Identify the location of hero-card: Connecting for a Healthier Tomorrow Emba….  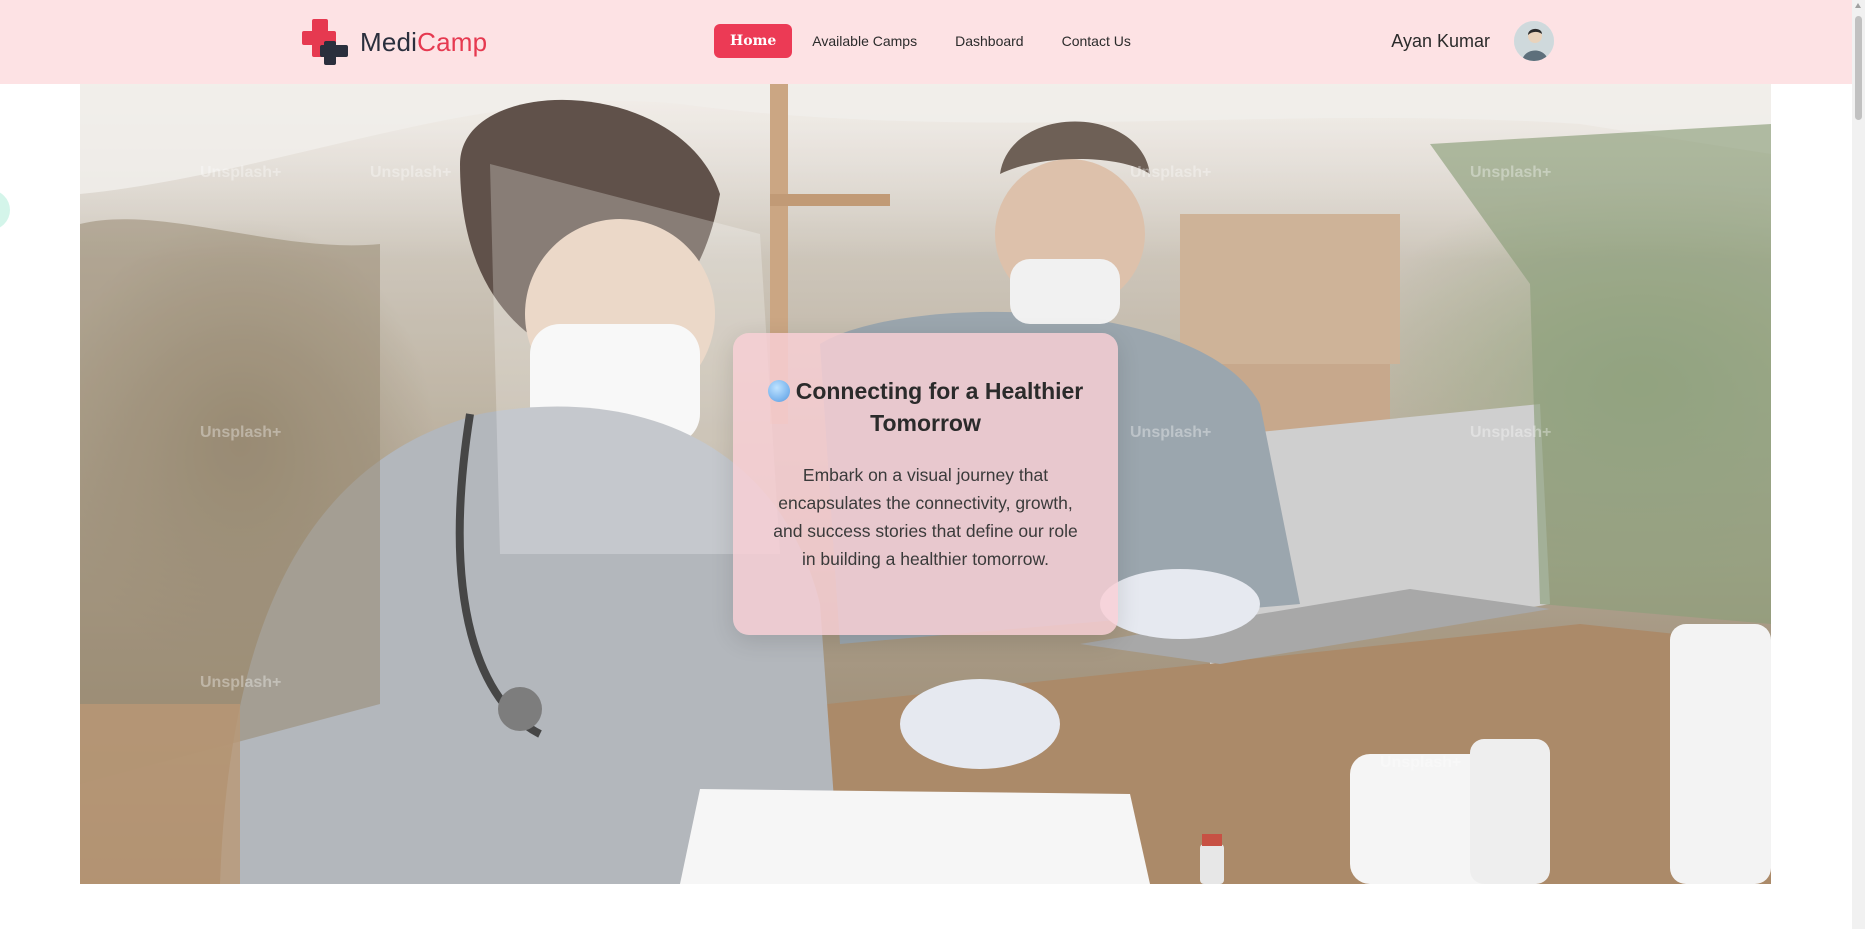
(925, 484).